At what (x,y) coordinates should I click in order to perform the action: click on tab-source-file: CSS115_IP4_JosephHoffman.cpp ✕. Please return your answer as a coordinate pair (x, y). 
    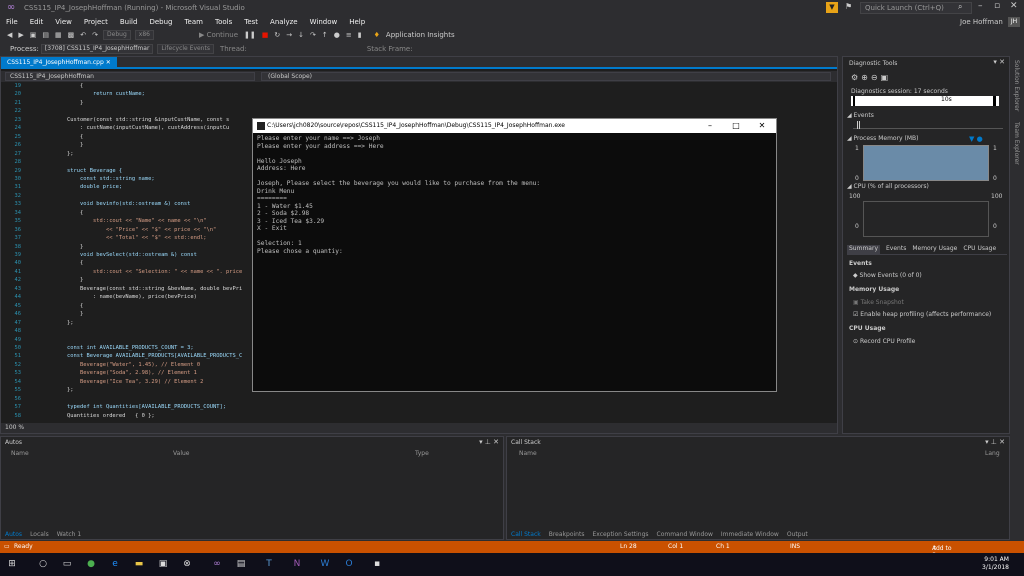
    Looking at the image, I should click on (59, 63).